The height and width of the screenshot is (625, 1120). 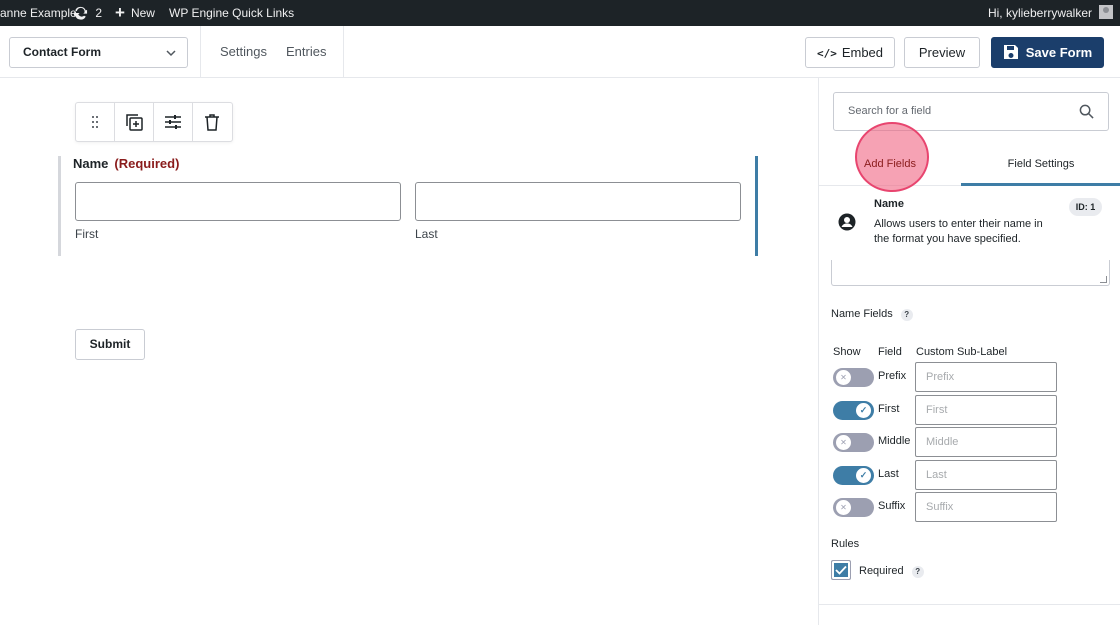 I want to click on toggle-suffix: ✕, so click(x=853, y=507).